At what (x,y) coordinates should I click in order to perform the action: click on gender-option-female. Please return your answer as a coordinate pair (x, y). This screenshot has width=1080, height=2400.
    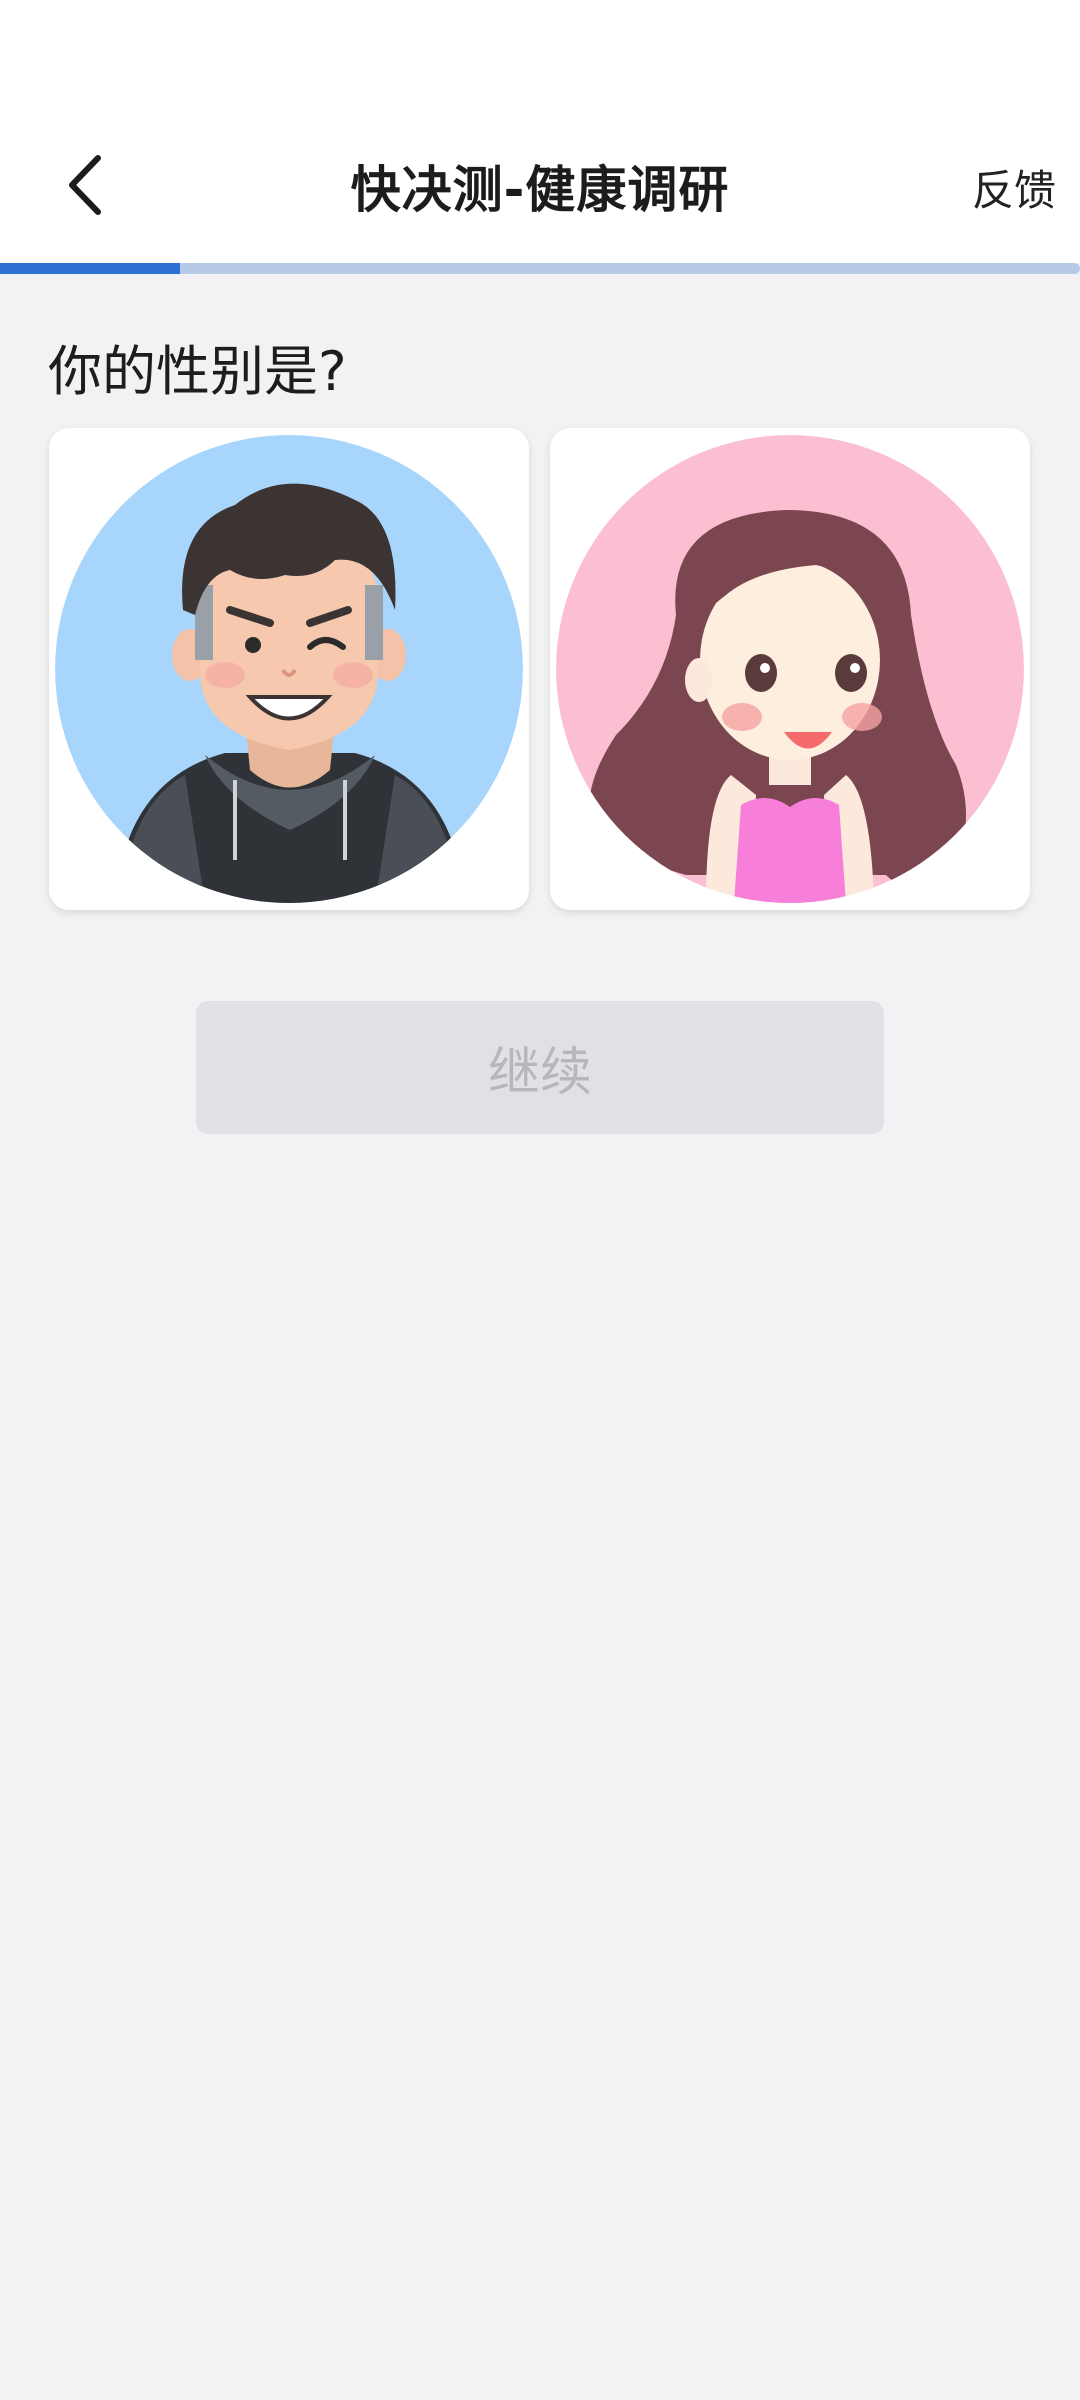
    Looking at the image, I should click on (790, 669).